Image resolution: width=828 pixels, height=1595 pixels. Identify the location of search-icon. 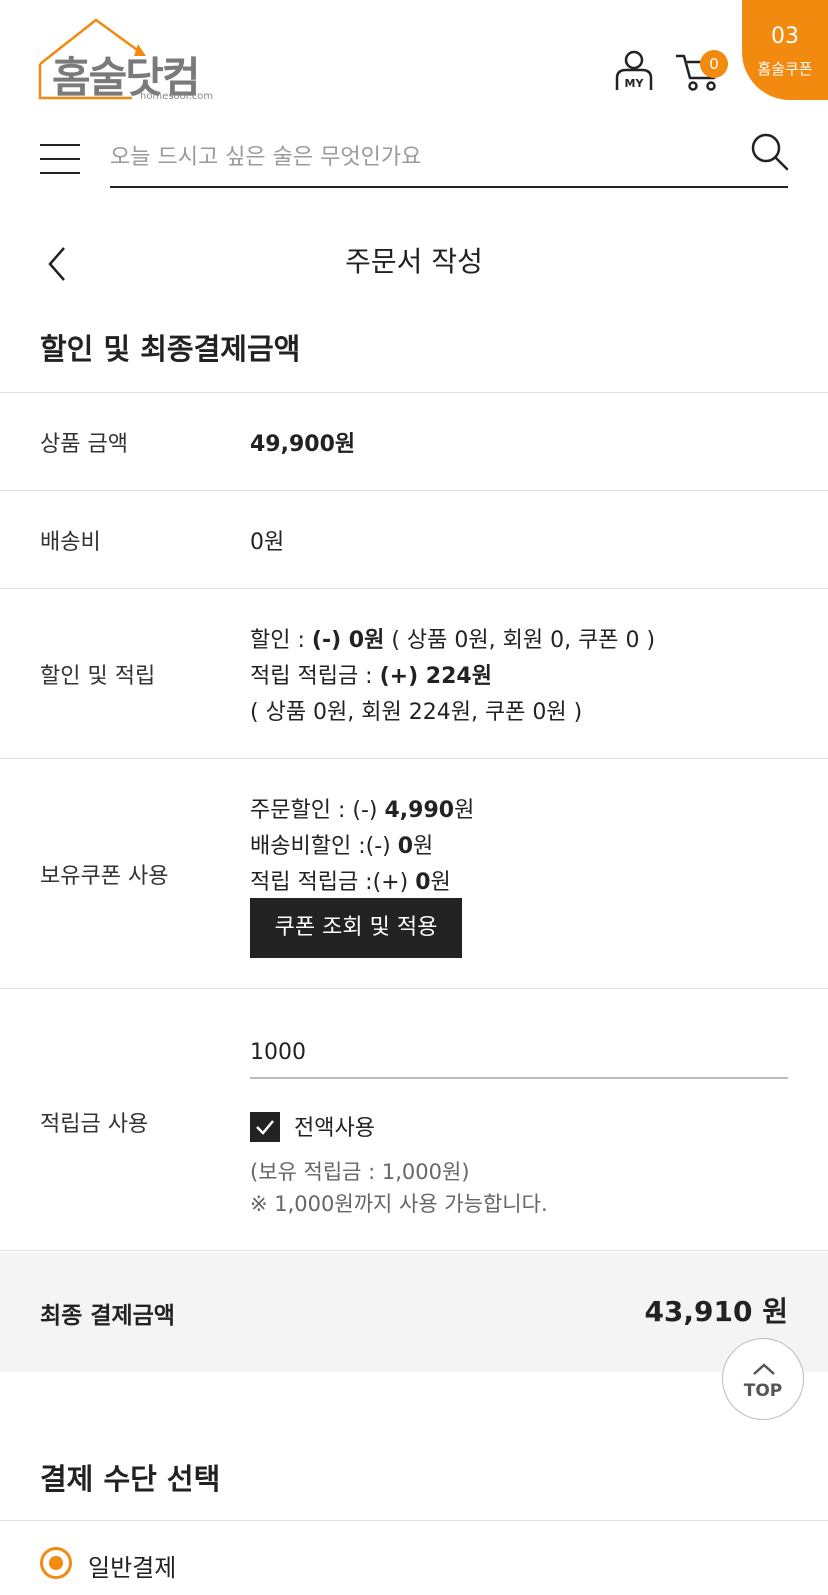
(770, 152).